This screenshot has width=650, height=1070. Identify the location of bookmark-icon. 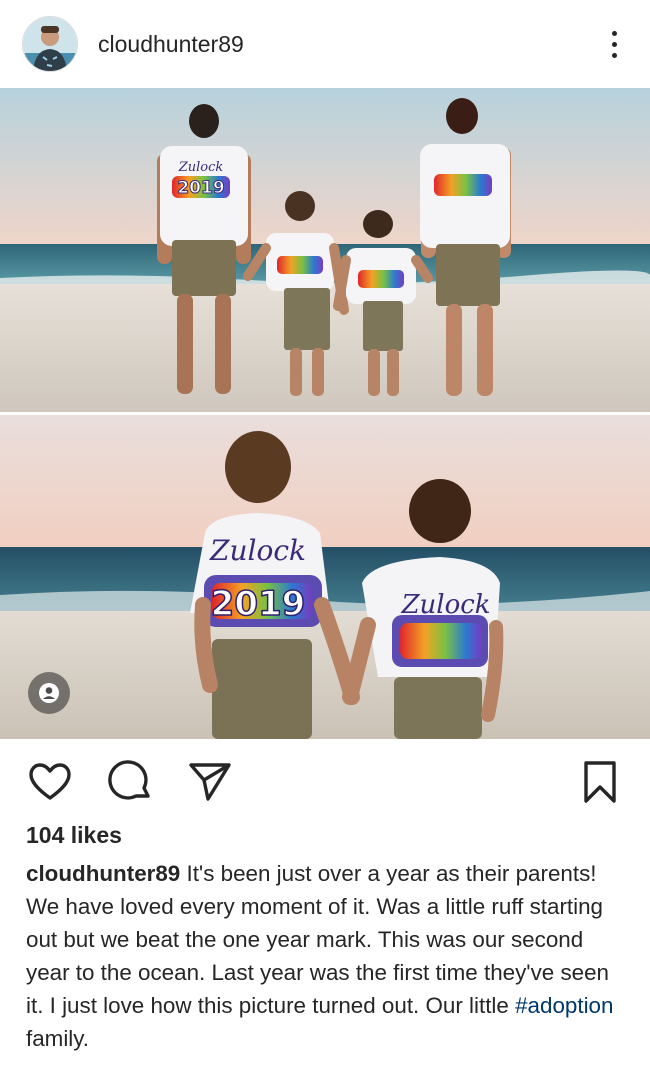
(600, 782).